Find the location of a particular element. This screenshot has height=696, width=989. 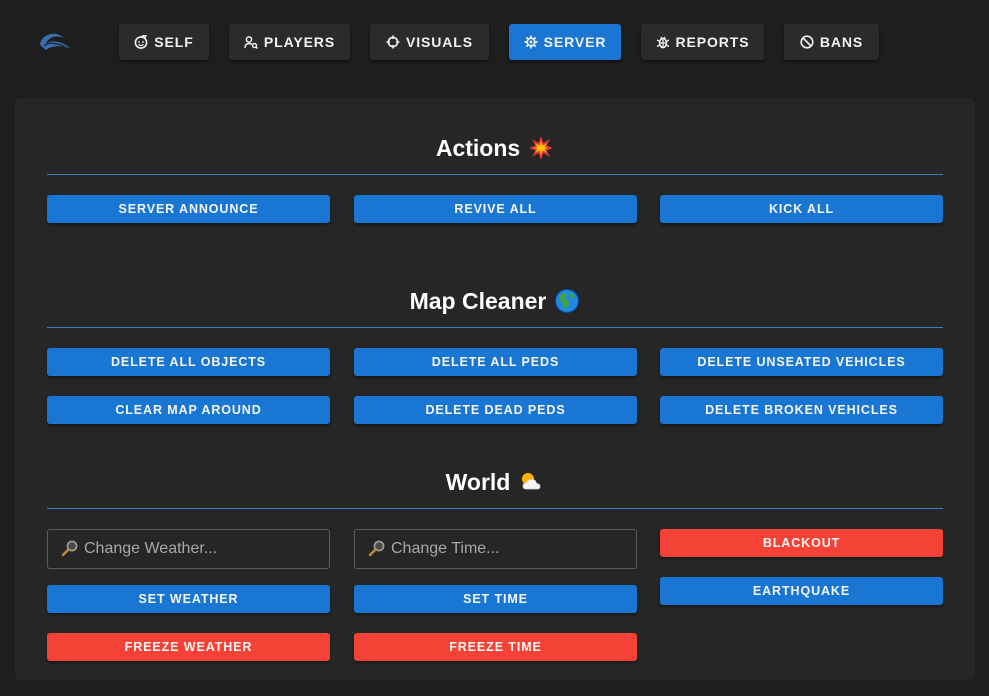

weather-field is located at coordinates (188, 549).